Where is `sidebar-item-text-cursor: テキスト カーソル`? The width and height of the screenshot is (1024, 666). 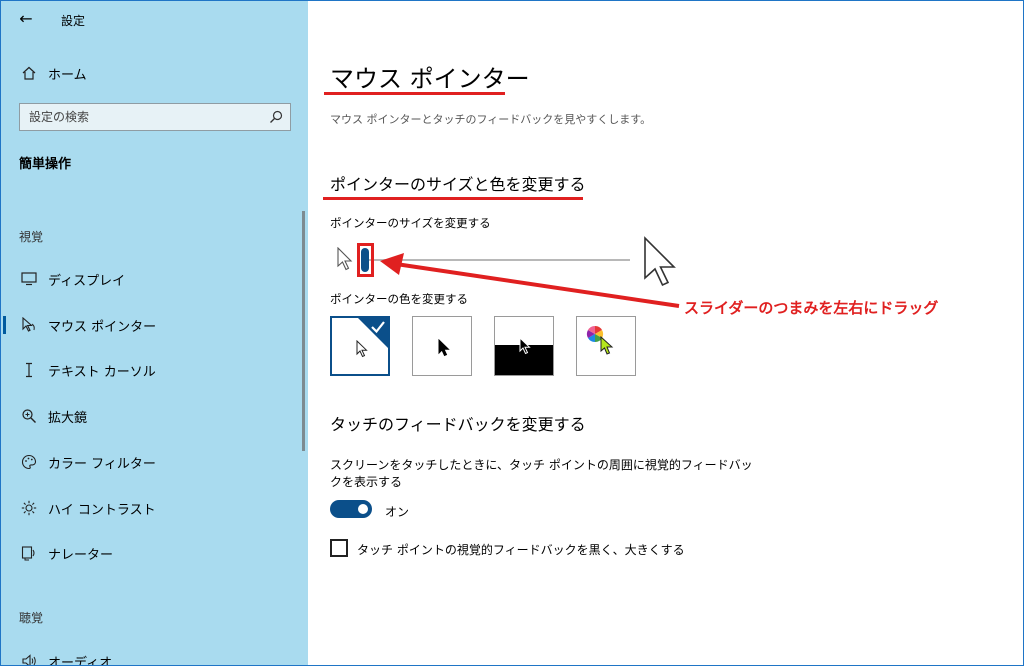
sidebar-item-text-cursor: テキスト カーソル is located at coordinates (151, 370).